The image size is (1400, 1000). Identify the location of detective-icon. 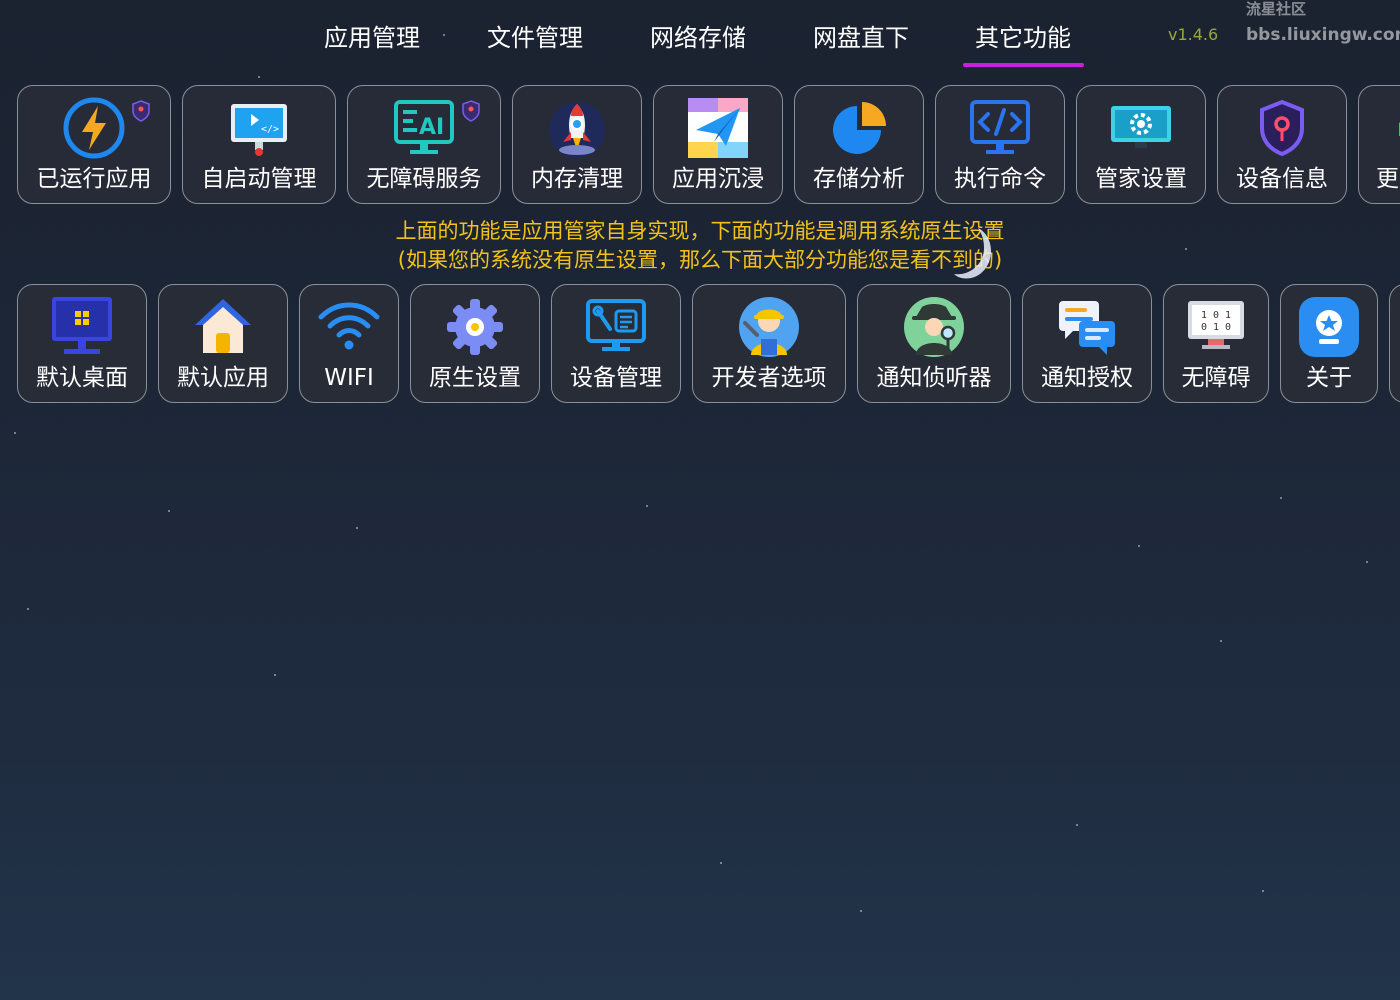
(934, 327).